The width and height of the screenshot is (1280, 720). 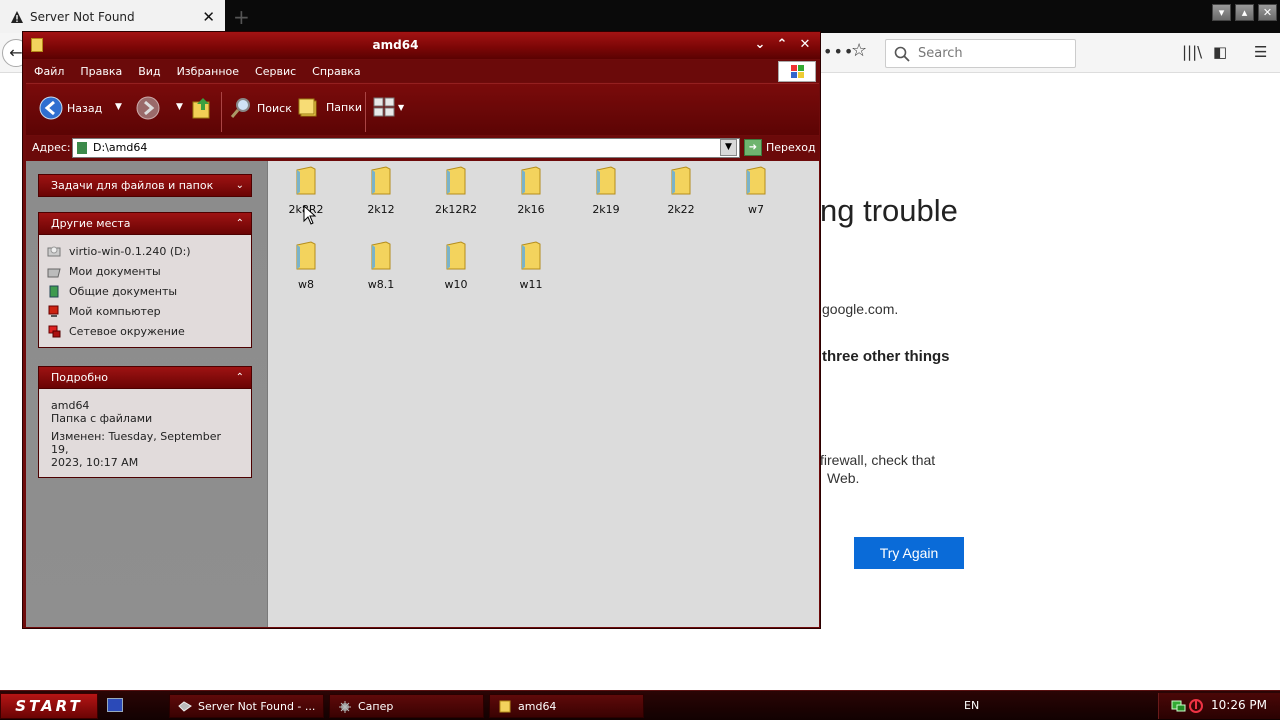 What do you see at coordinates (456, 266) in the screenshot?
I see `folder-item: w10` at bounding box center [456, 266].